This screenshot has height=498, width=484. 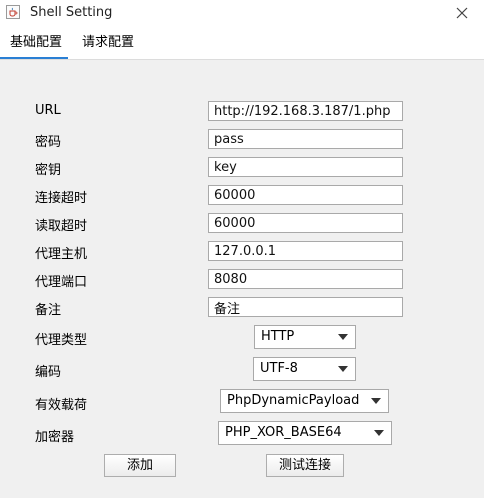 I want to click on encoding-select: UTF-8, so click(x=304, y=369).